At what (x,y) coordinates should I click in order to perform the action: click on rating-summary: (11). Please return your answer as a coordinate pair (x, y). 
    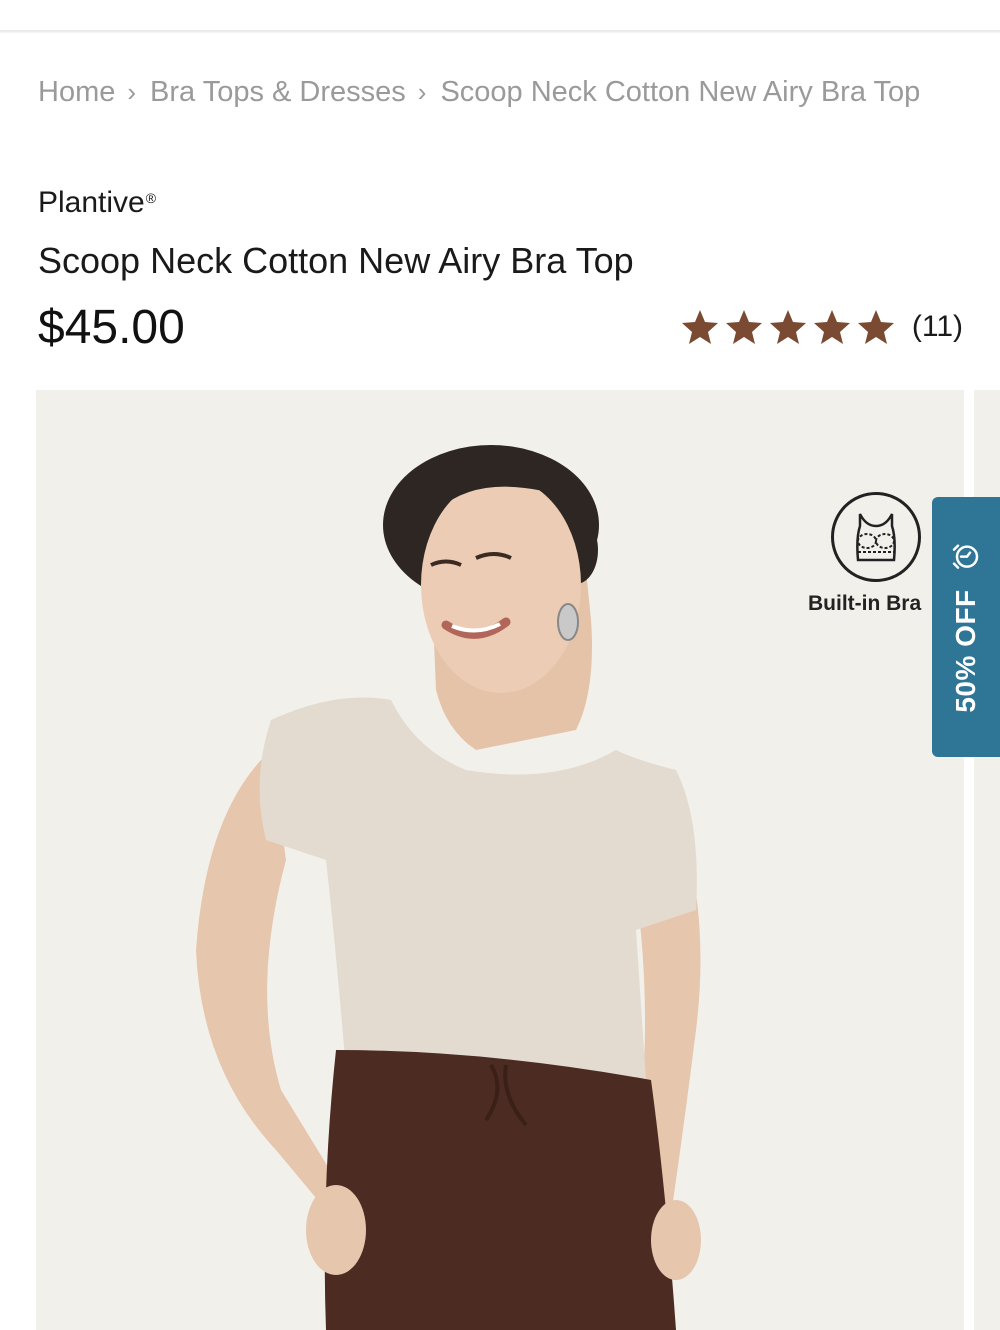
    Looking at the image, I should click on (821, 327).